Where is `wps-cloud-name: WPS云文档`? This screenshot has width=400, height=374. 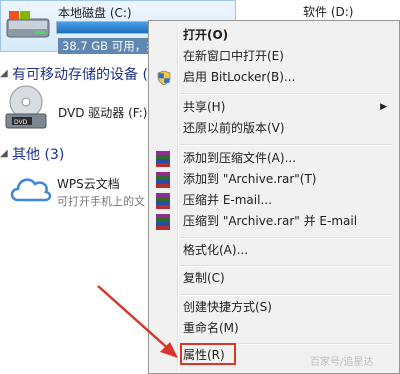
wps-cloud-name: WPS云文档 is located at coordinates (88, 183).